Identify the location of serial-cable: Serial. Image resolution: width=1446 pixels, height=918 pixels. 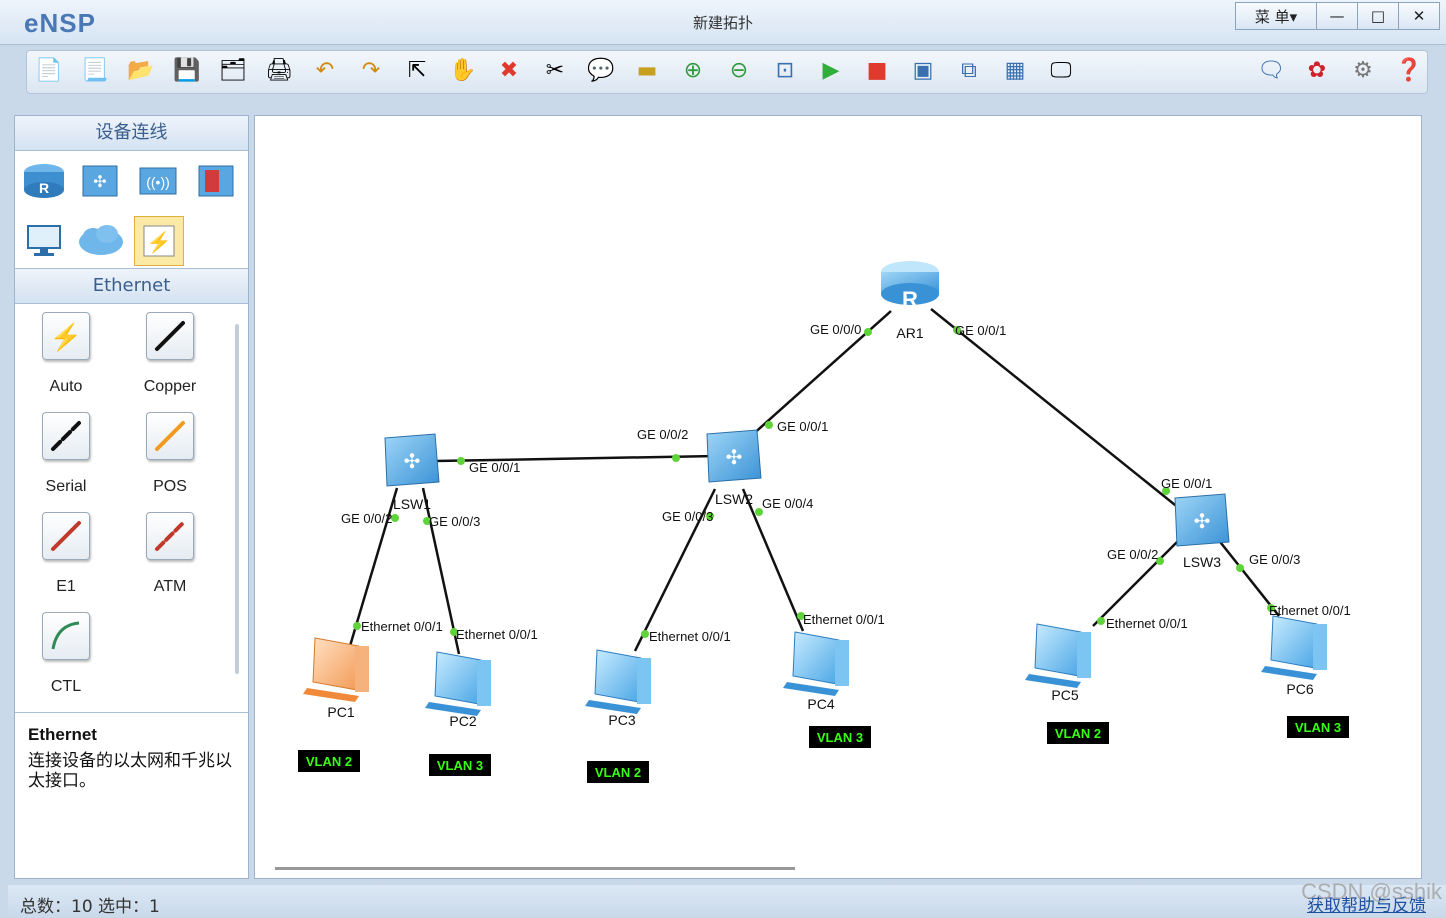
(66, 453).